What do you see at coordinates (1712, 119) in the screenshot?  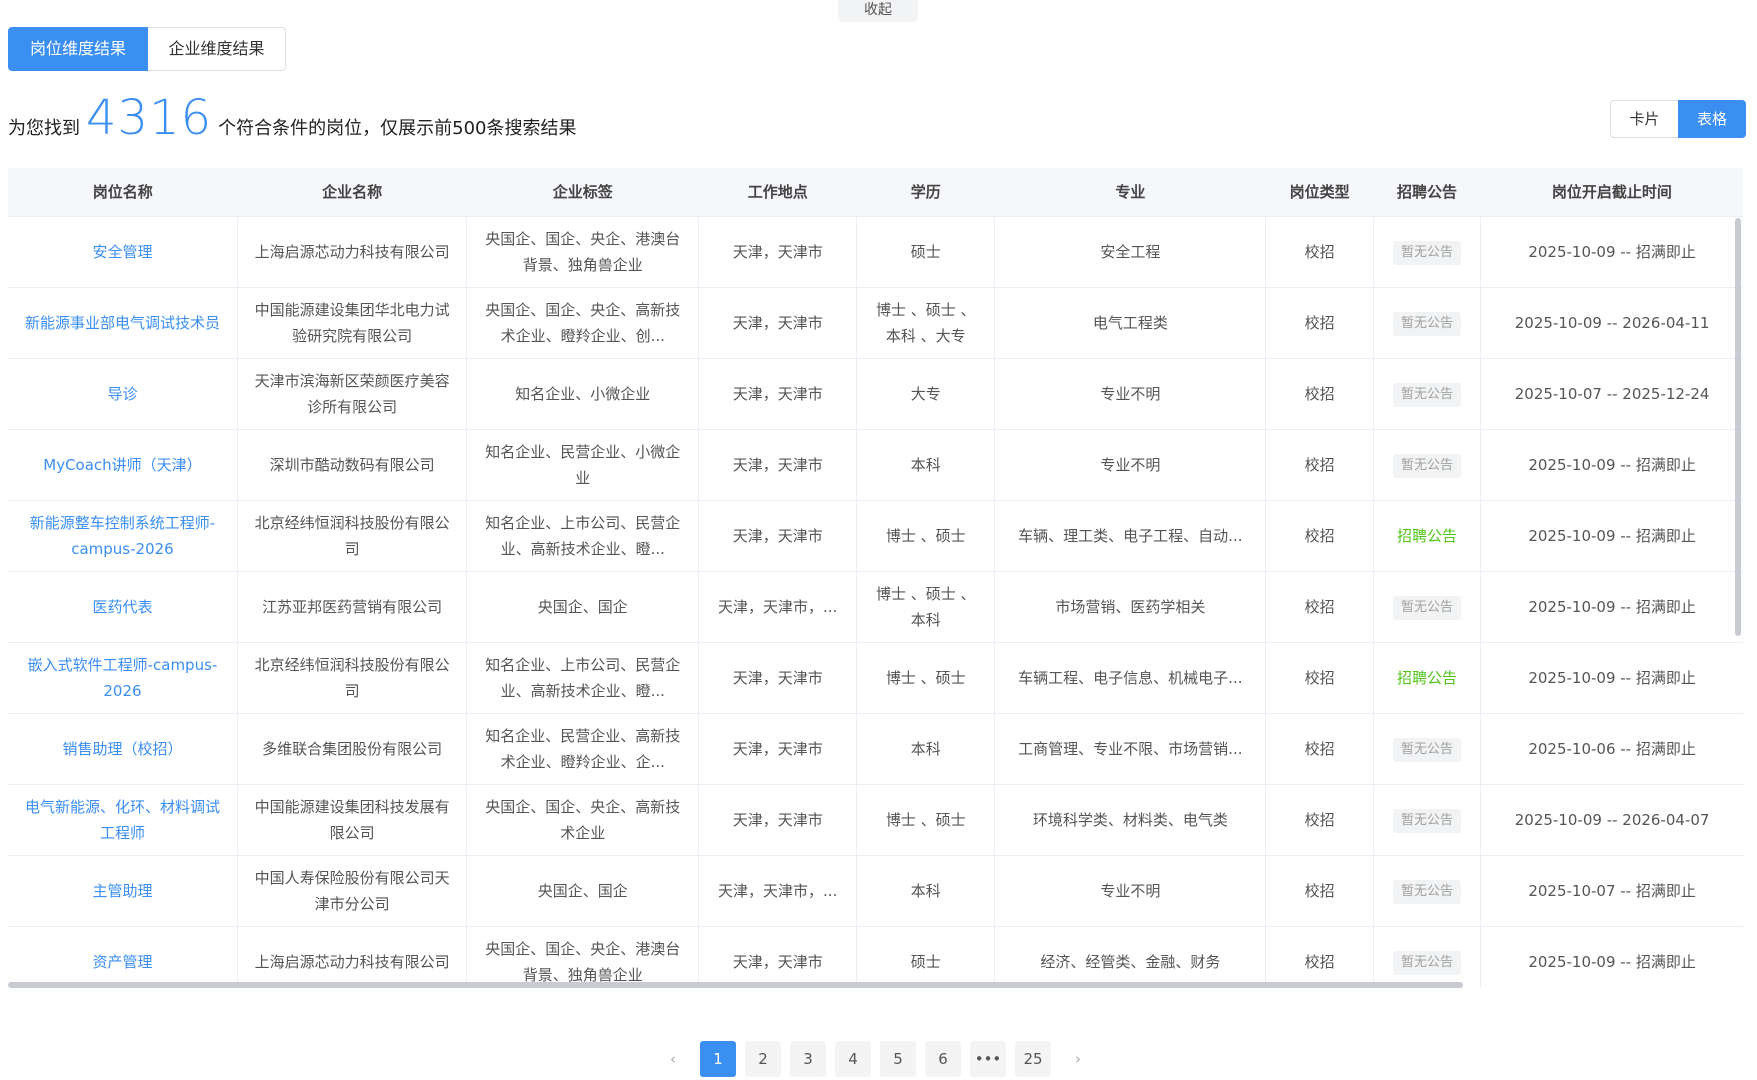 I see `table-view-button: 表格` at bounding box center [1712, 119].